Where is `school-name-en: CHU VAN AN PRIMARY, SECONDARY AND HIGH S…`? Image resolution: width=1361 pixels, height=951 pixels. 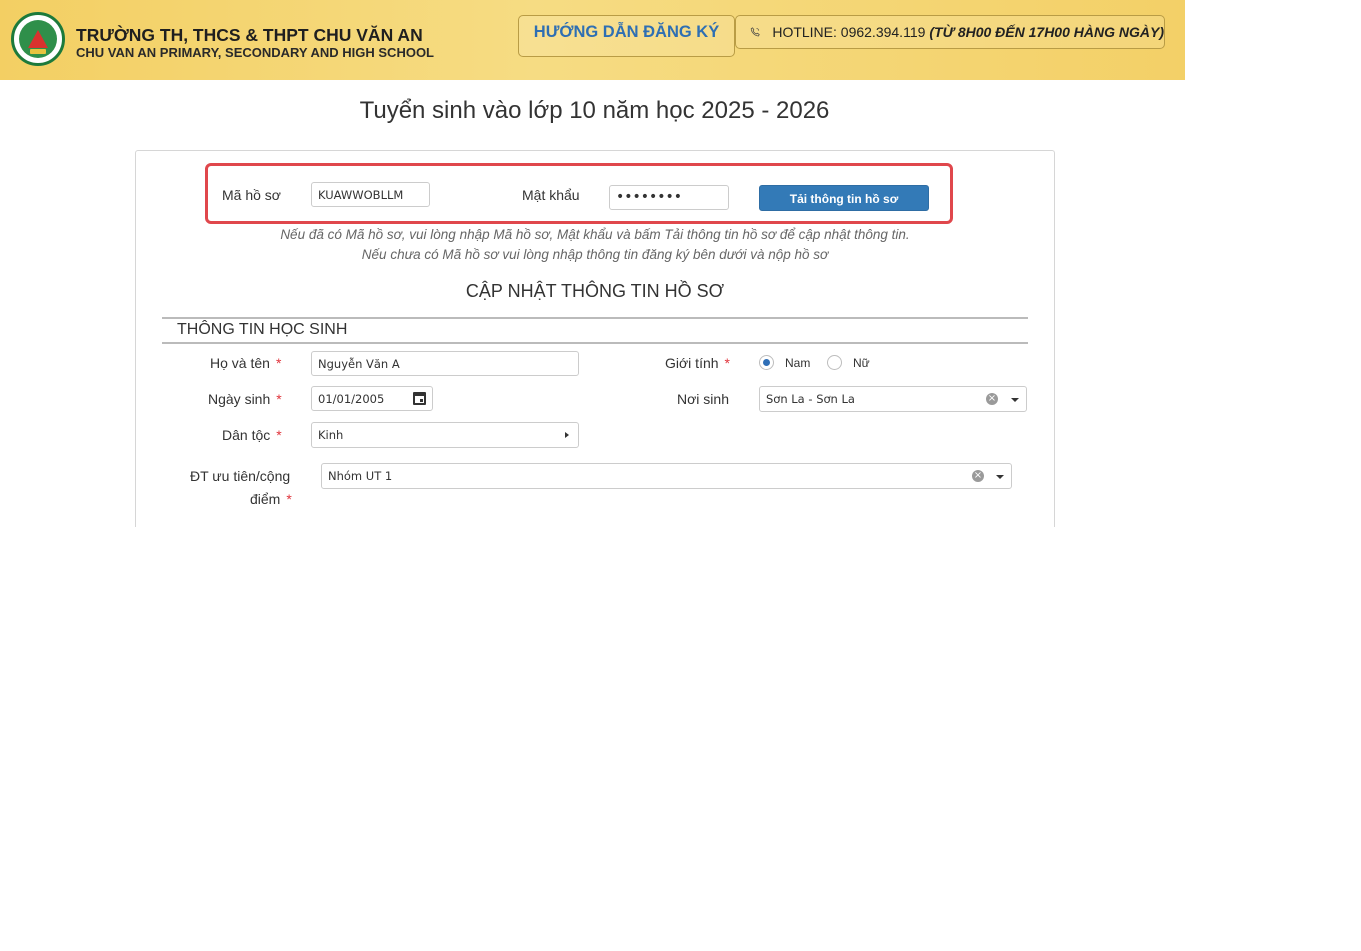
school-name-en: CHU VAN AN PRIMARY, SECONDARY AND HIGH S… is located at coordinates (255, 52).